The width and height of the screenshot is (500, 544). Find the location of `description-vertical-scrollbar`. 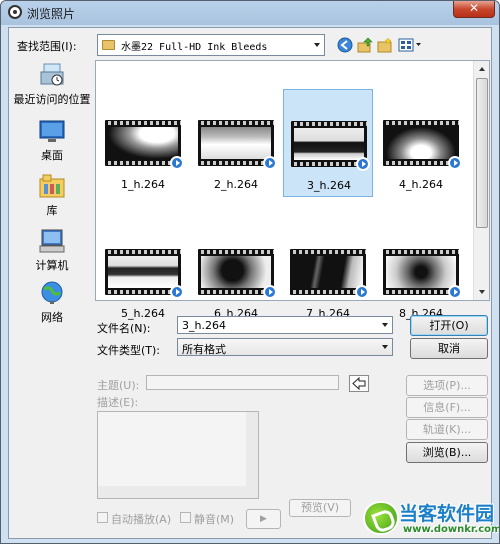

description-vertical-scrollbar is located at coordinates (252, 455).